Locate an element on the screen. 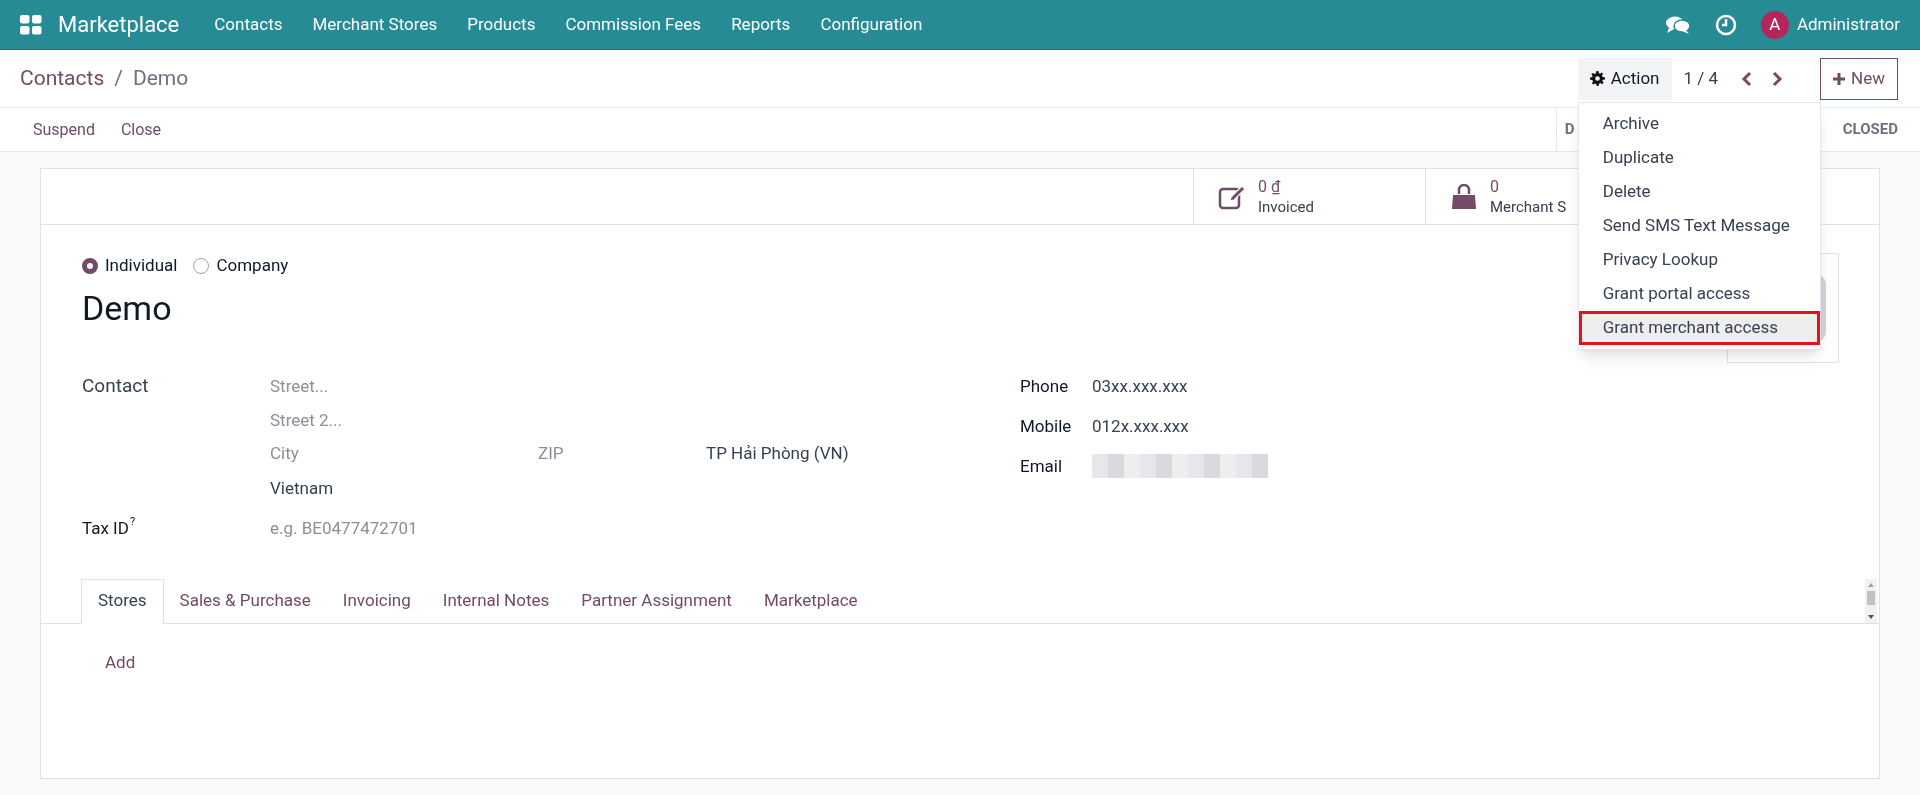 Image resolution: width=1920 pixels, height=795 pixels. radio-label: Individual is located at coordinates (141, 266).